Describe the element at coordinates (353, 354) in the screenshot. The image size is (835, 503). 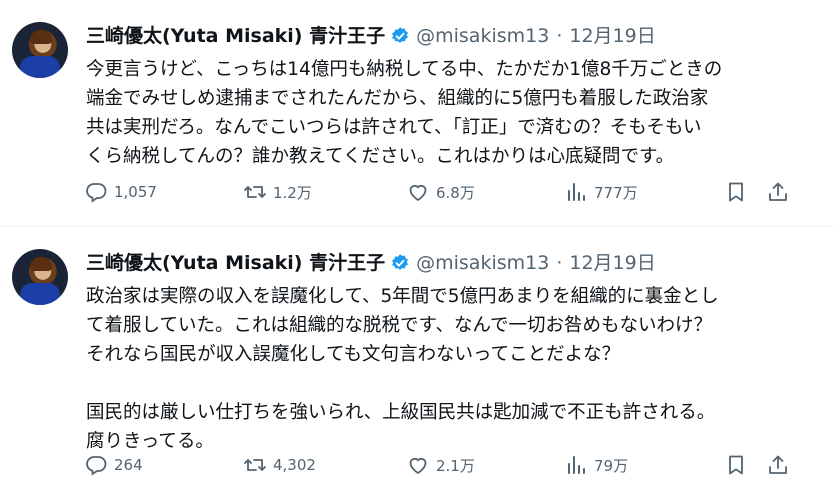
I see `tweet-text-line: それなら国民が収入誤魔化しても文句言わないってことだよな？` at that location.